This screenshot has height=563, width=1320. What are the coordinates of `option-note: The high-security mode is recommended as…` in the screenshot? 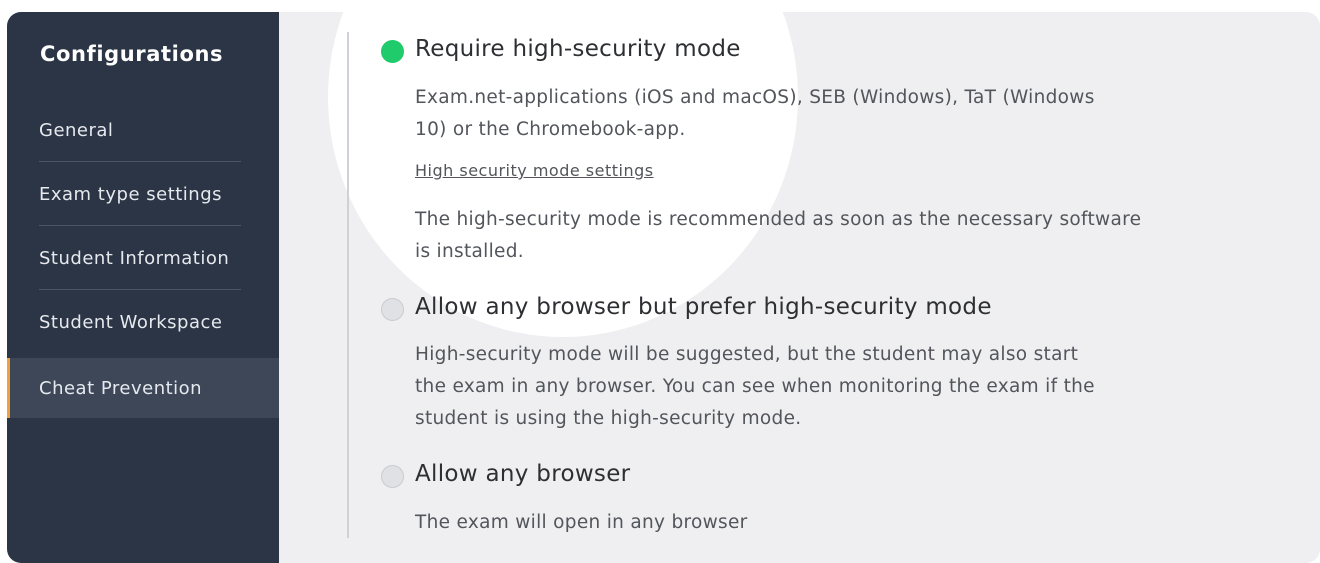 It's located at (778, 235).